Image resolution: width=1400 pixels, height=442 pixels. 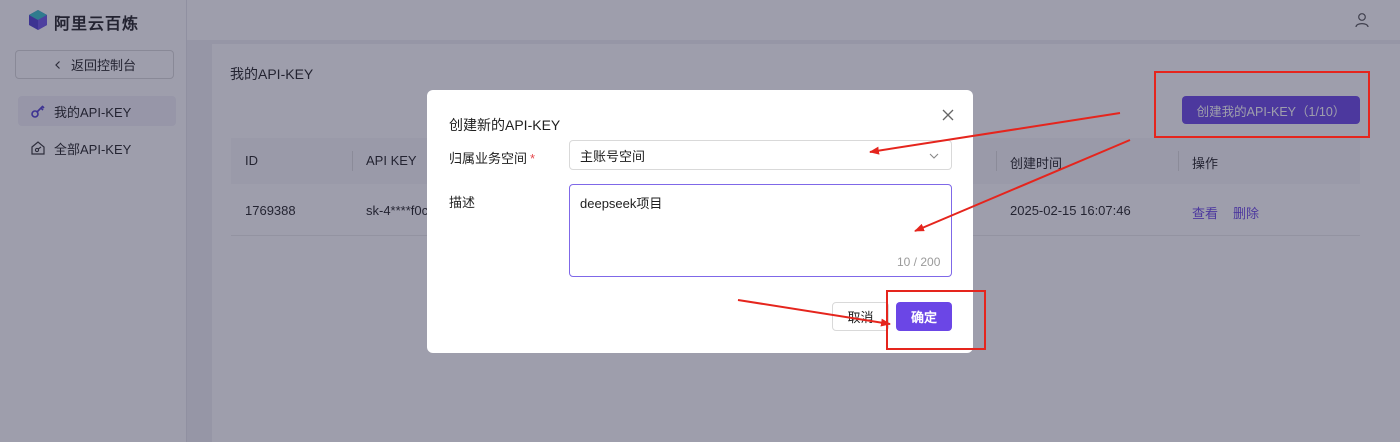 I want to click on workspace-label: 归属业务空间 *, so click(x=492, y=157).